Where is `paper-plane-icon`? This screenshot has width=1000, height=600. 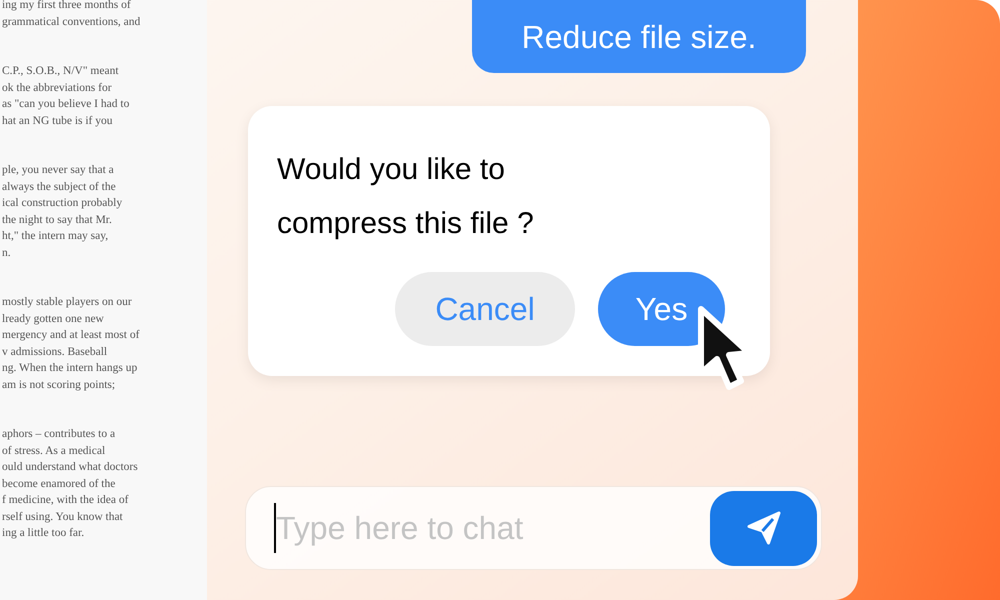
paper-plane-icon is located at coordinates (764, 528).